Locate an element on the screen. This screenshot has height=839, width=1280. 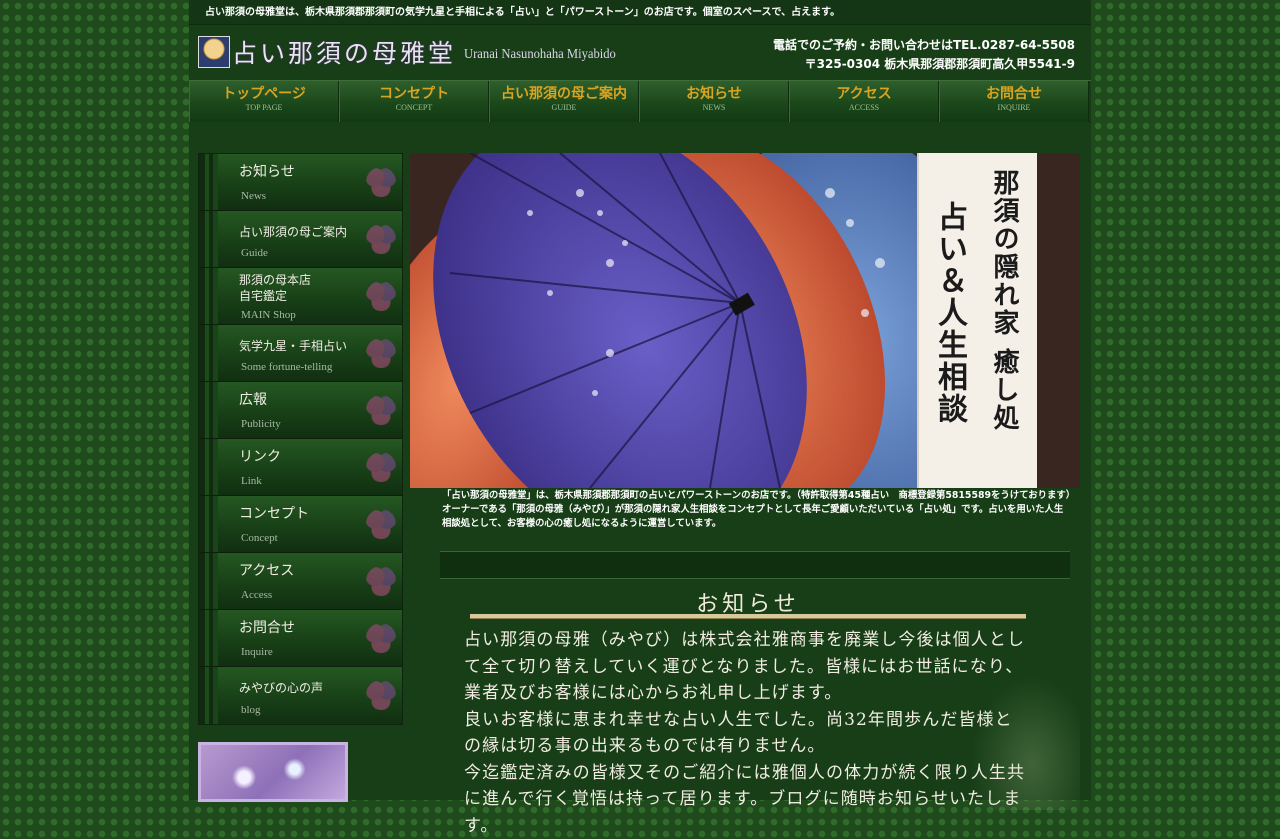
logo-title: 占い那須の母雅堂 is located at coordinates (344, 53).